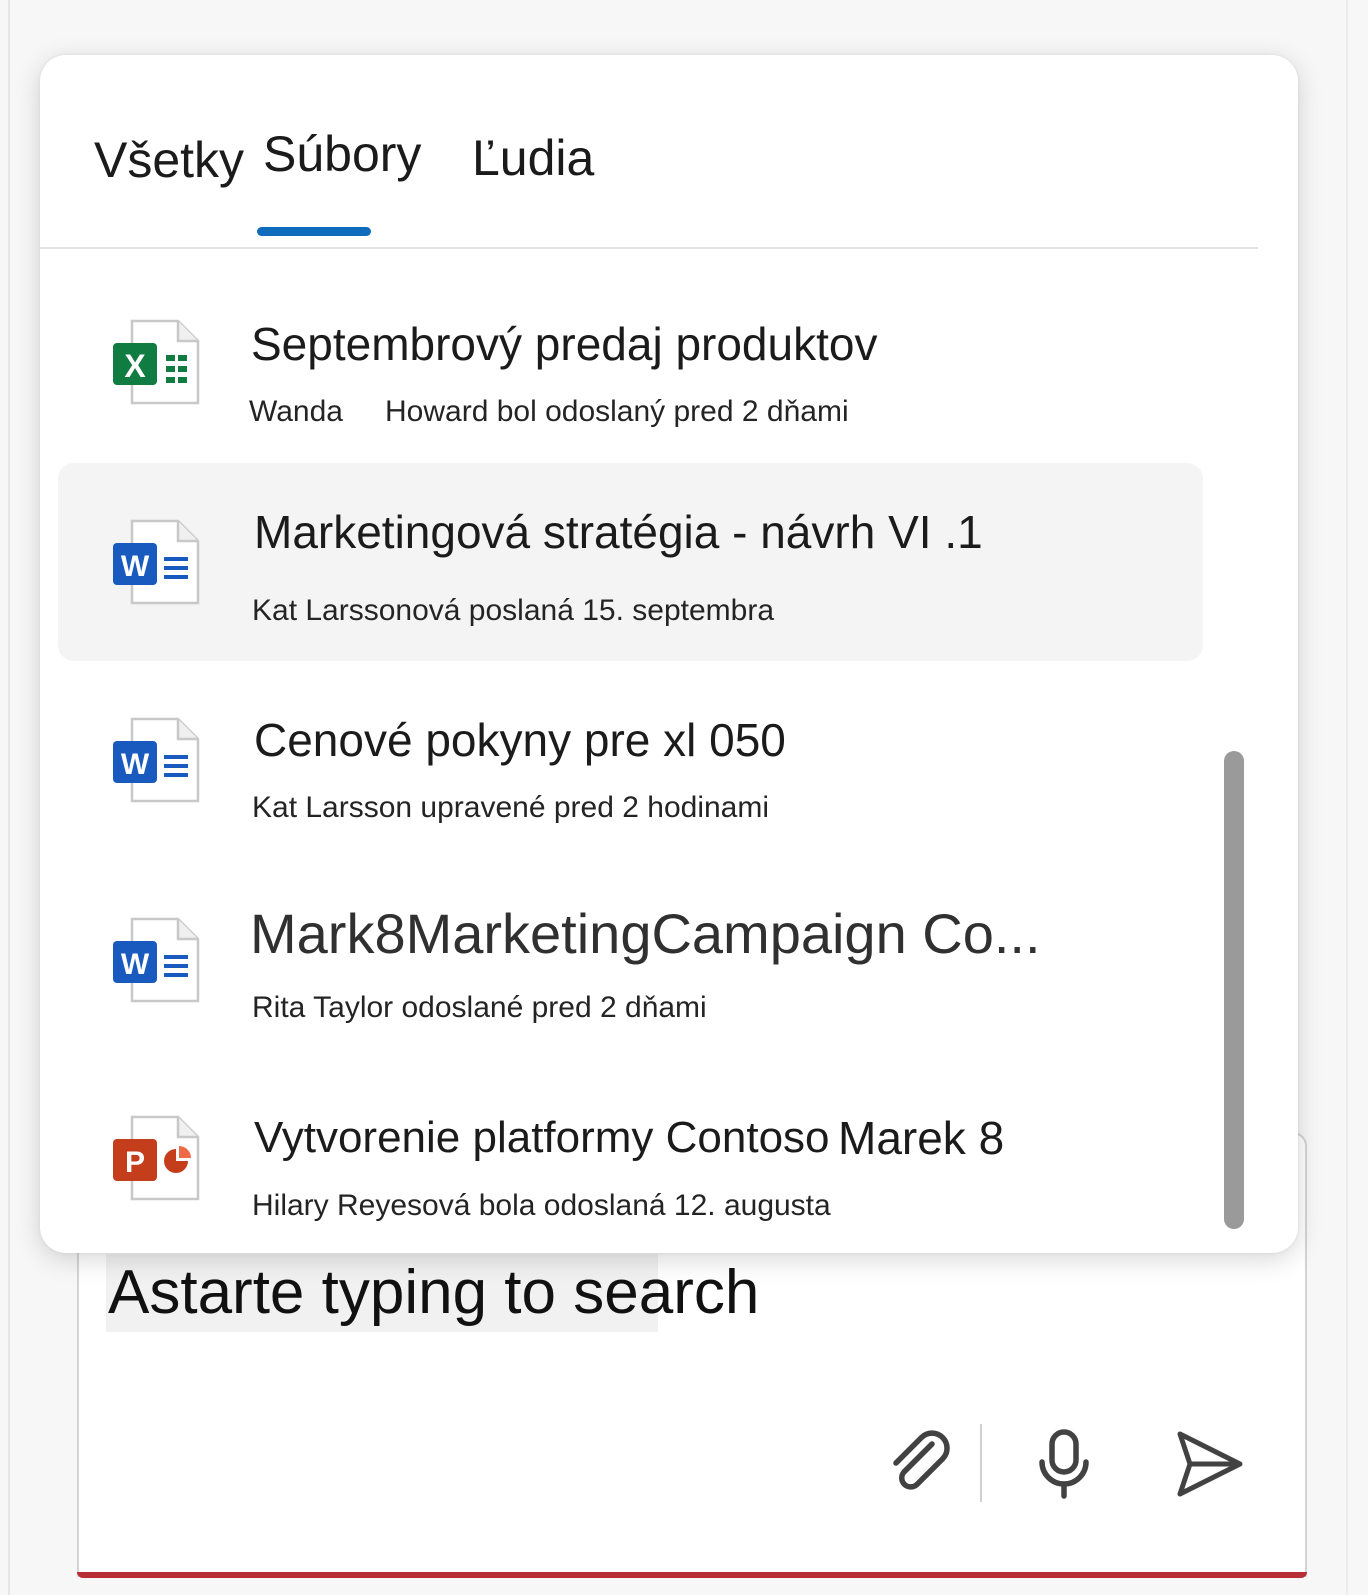  I want to click on scrollbar-thumb, so click(1234, 990).